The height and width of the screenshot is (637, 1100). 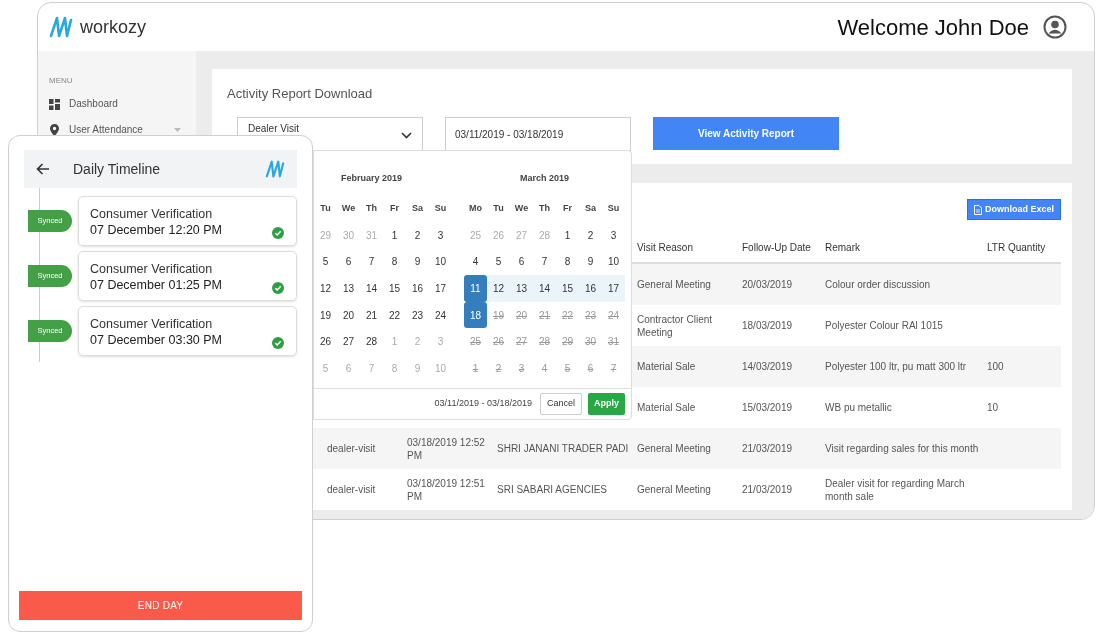 What do you see at coordinates (54, 130) in the screenshot?
I see `map-pin-icon` at bounding box center [54, 130].